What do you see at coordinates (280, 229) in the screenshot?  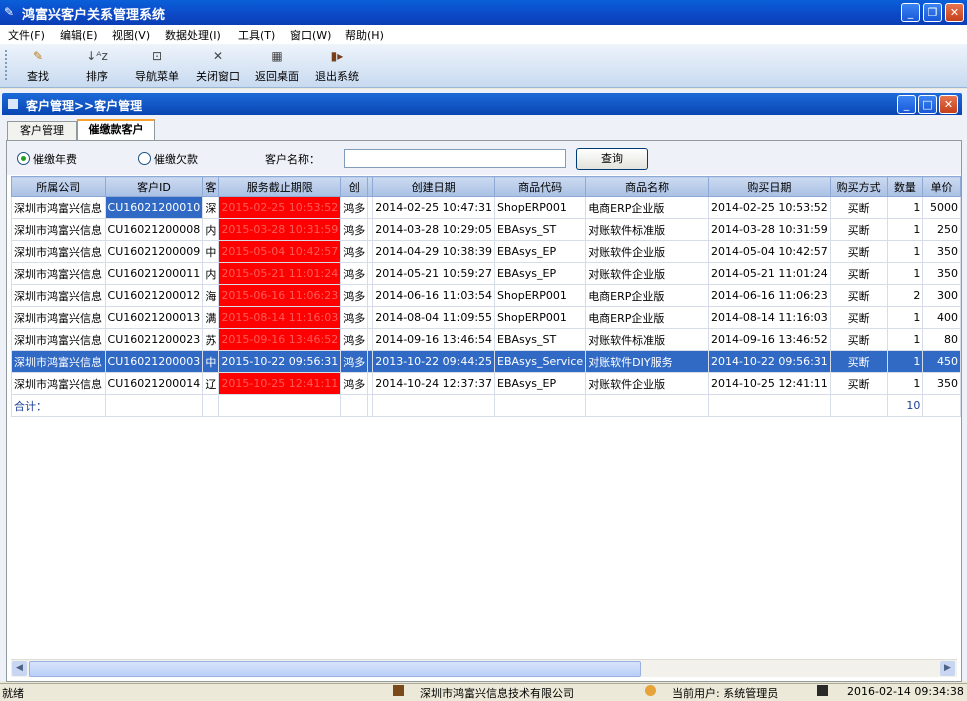 I see `cell-service-deadline: 2015-03-28 10:31:59` at bounding box center [280, 229].